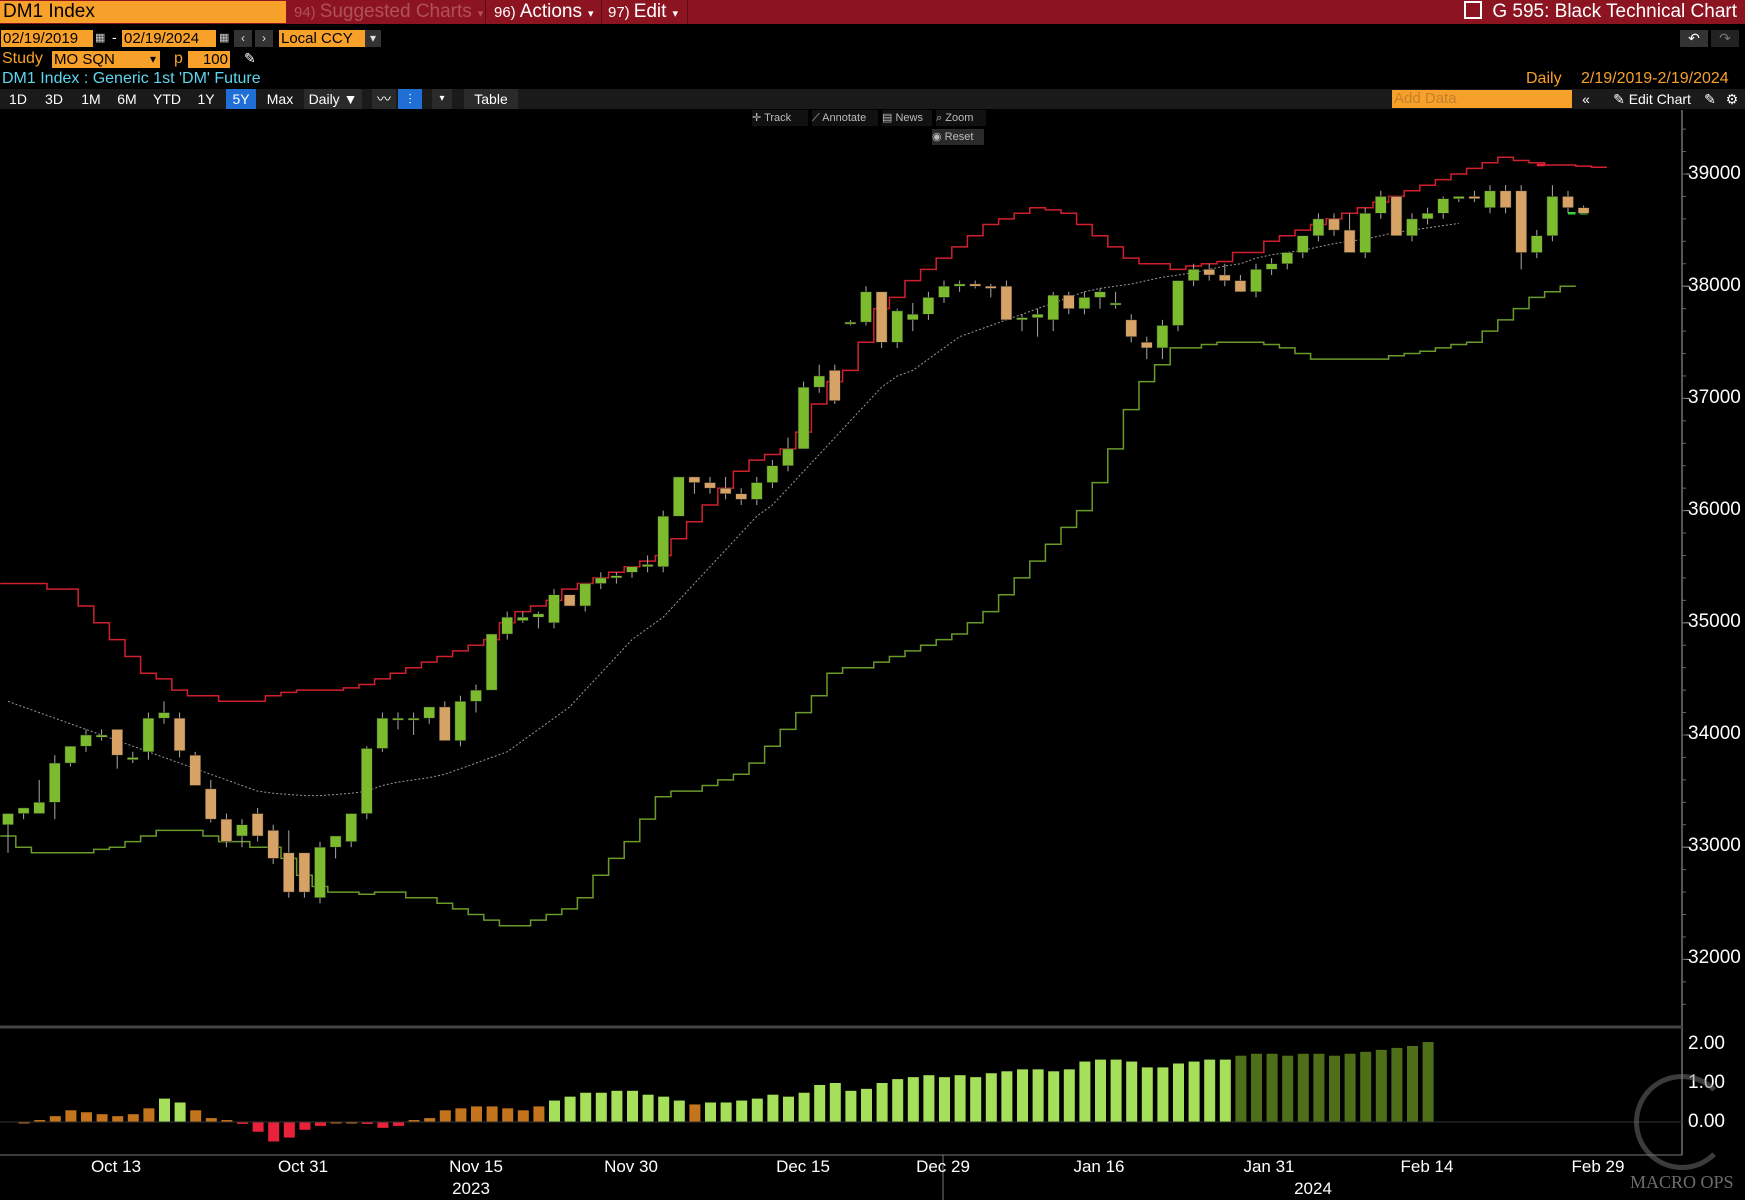 Image resolution: width=1745 pixels, height=1200 pixels. I want to click on x-year-label: 2023, so click(471, 1188).